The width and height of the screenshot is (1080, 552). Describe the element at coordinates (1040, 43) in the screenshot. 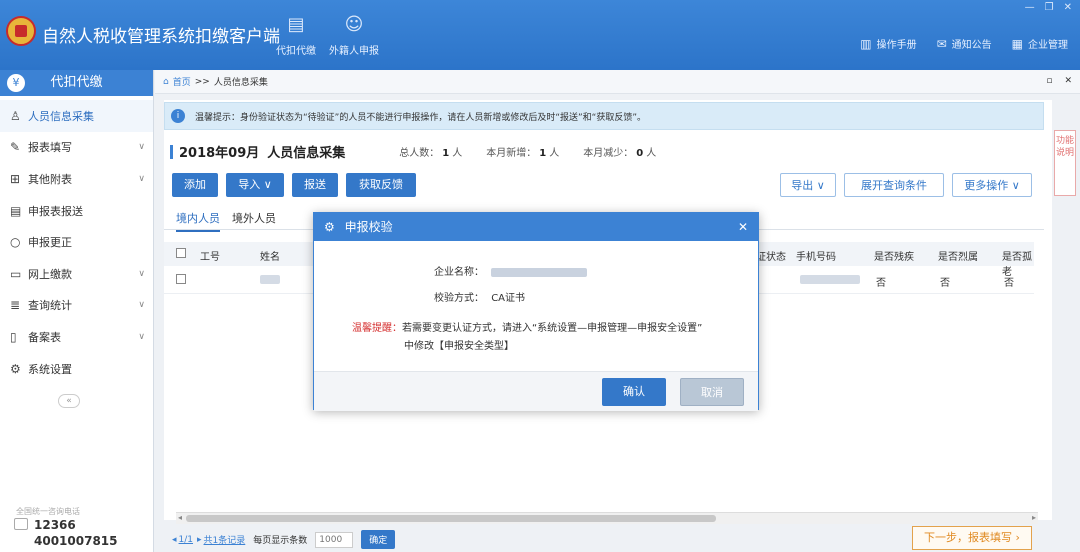

I see `link-company: ▦ 企业管理` at that location.